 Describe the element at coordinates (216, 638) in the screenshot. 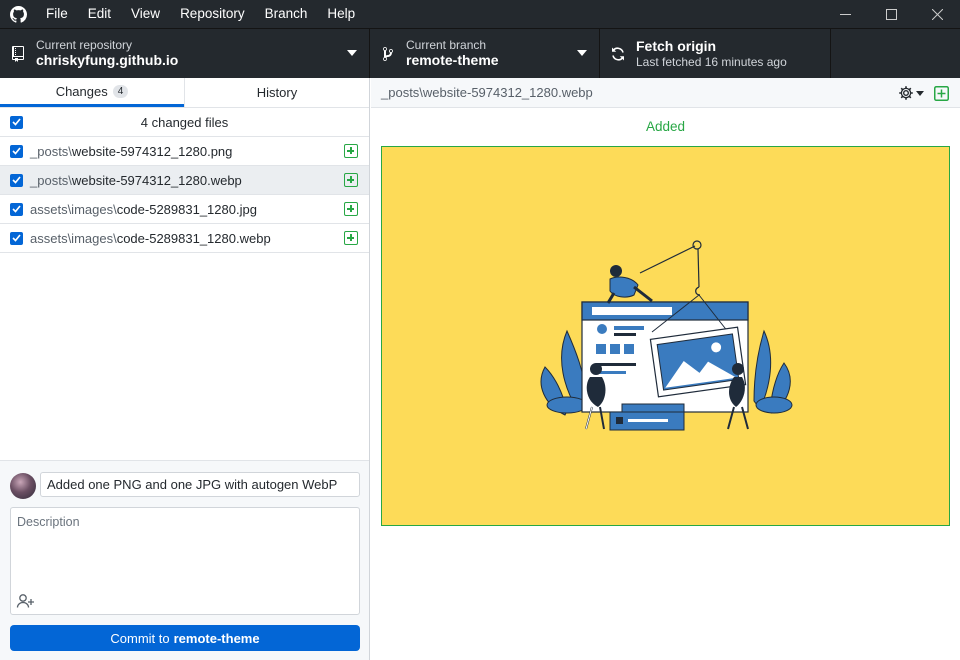

I see `commit-button-branch: remote-theme` at that location.